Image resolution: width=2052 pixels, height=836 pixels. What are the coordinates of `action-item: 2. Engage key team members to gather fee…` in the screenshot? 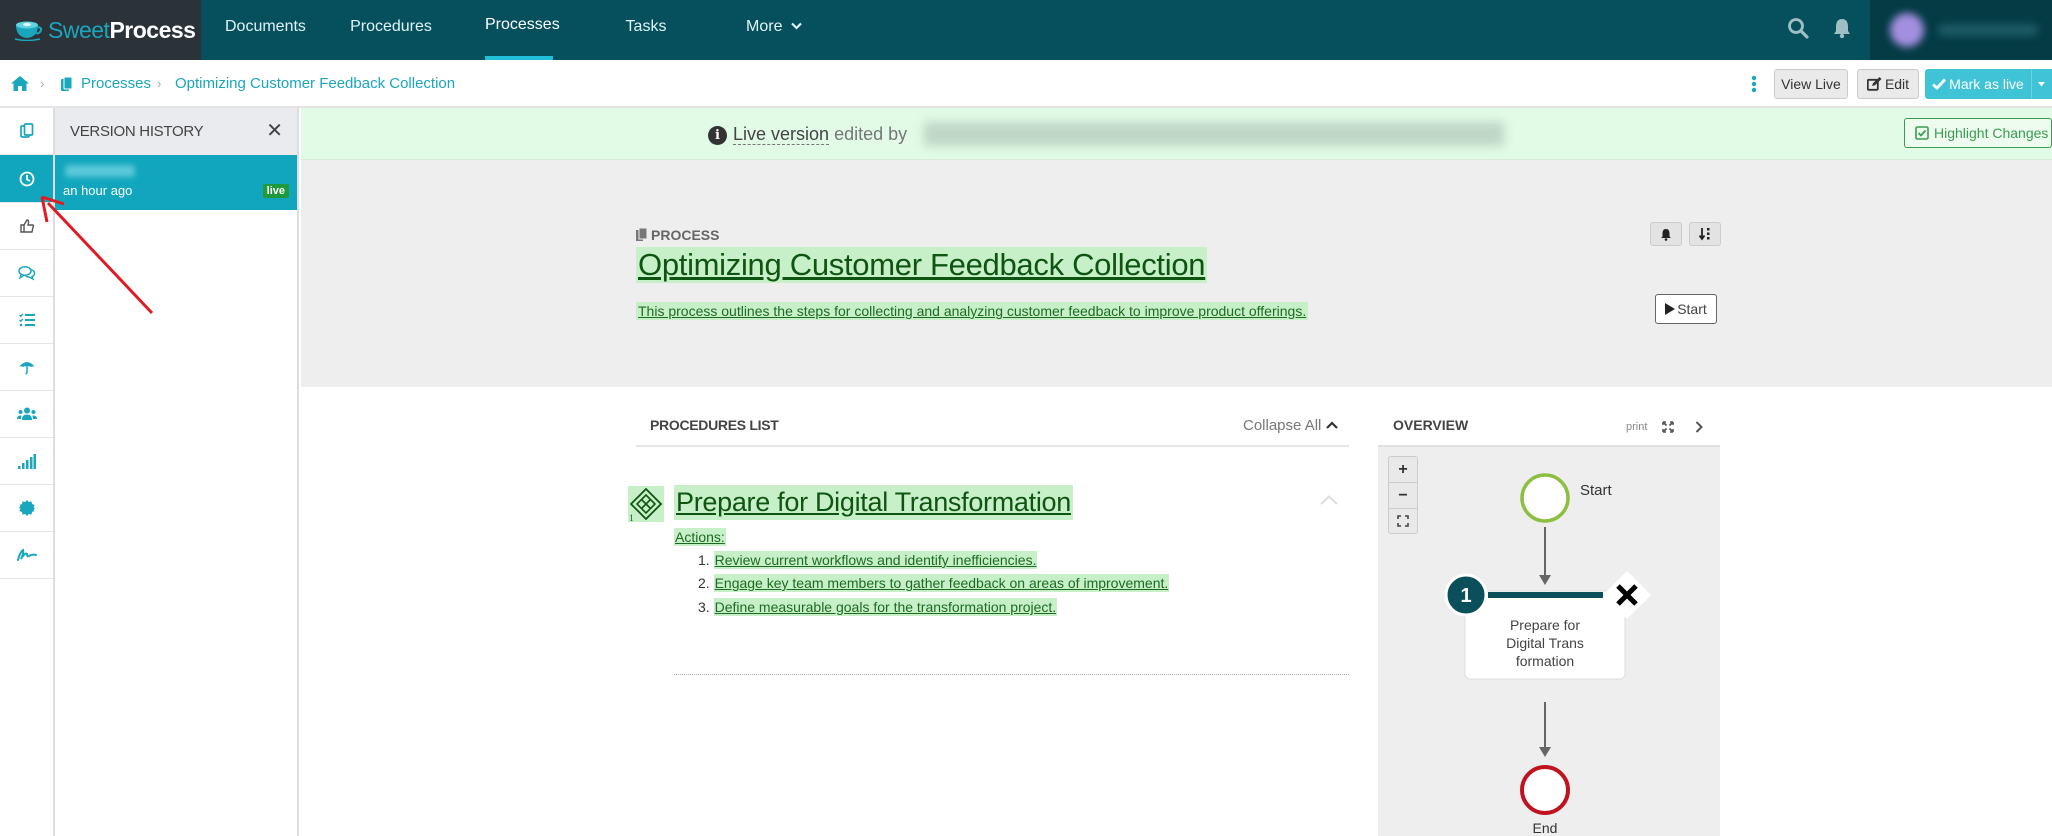 It's located at (934, 583).